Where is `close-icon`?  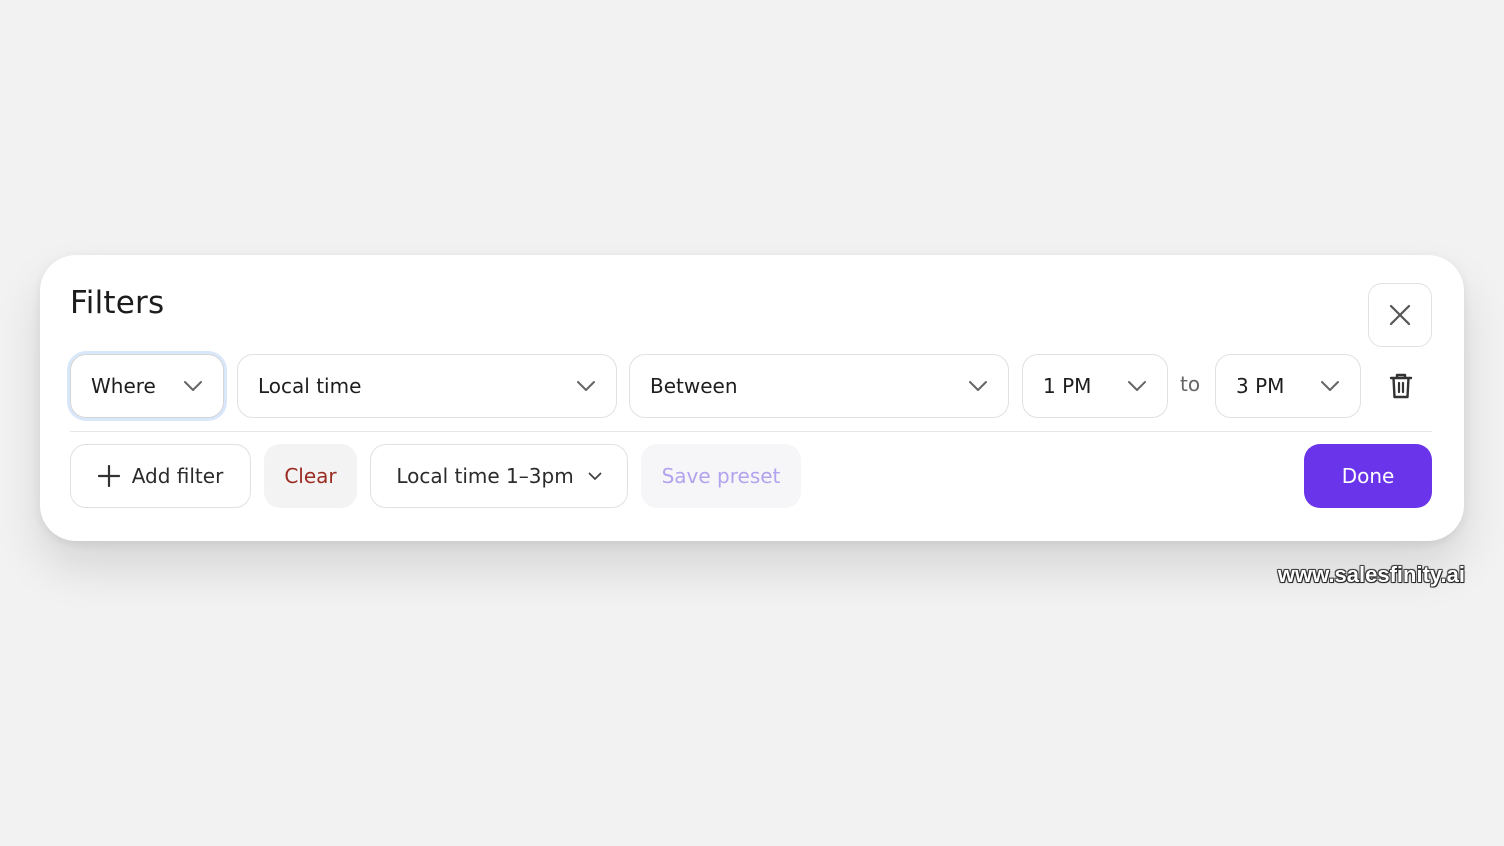
close-icon is located at coordinates (1400, 315).